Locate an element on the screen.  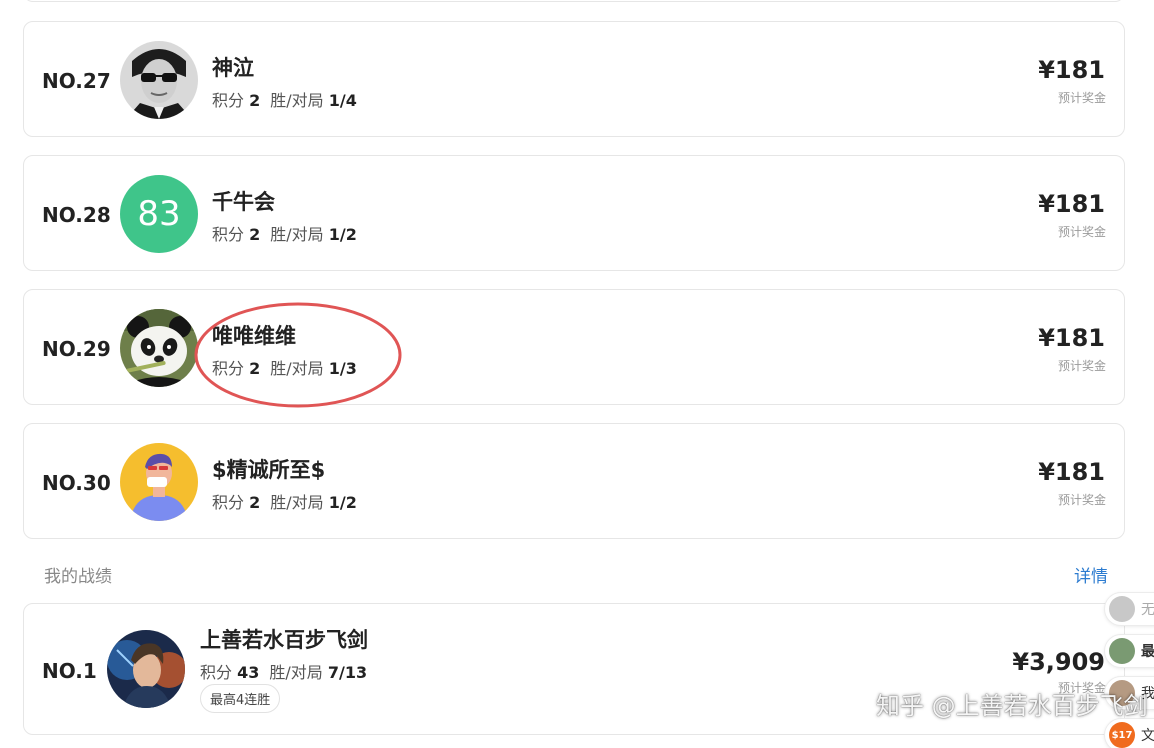
side-item: 最 is located at coordinates (1129, 651).